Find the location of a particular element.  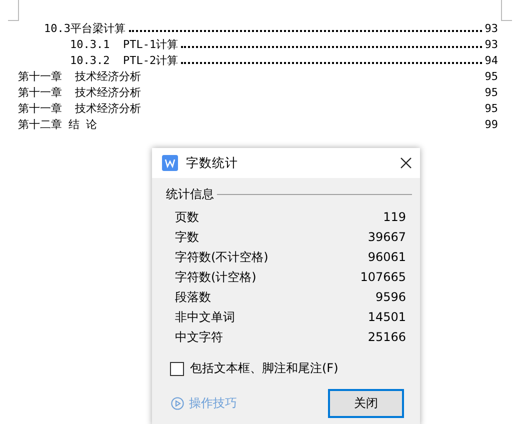

stat-label: 字符数(计空格) is located at coordinates (215, 277).